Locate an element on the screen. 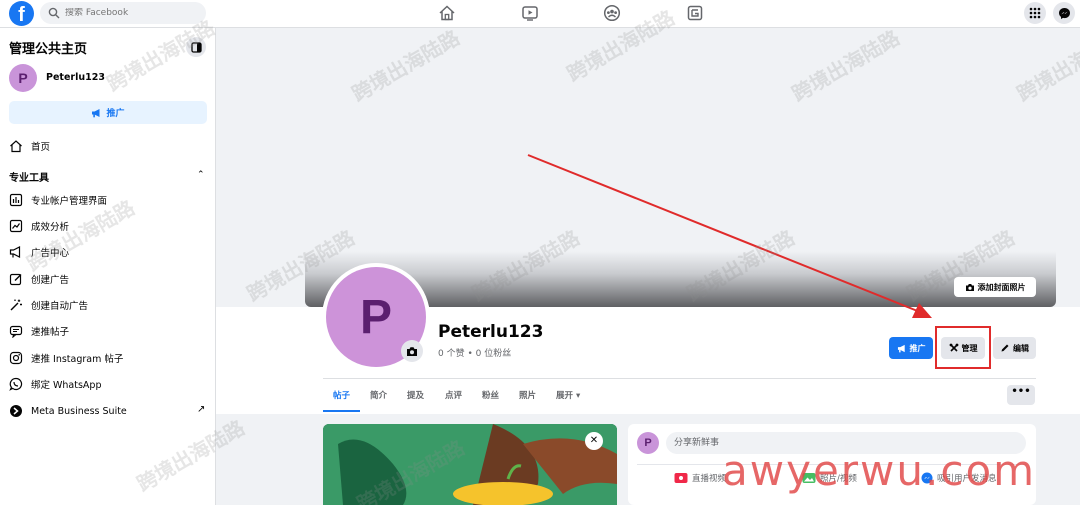 The image size is (1080, 505). sidebar-toggle-icon is located at coordinates (196, 47).